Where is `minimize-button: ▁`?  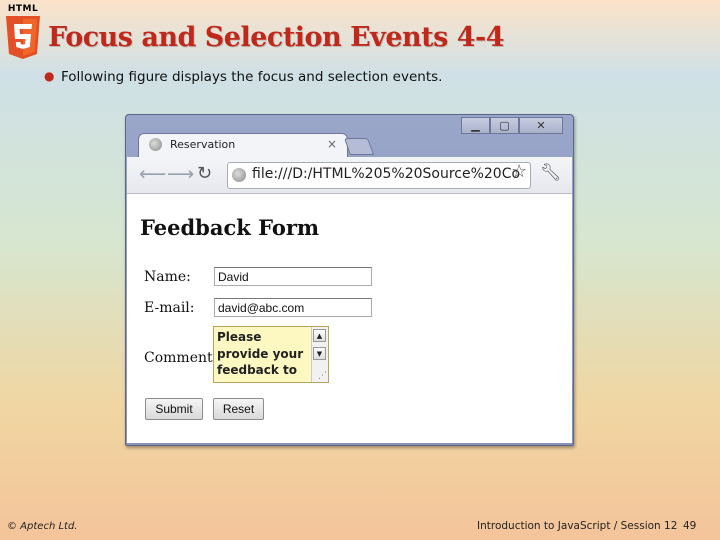
minimize-button: ▁ is located at coordinates (475, 125).